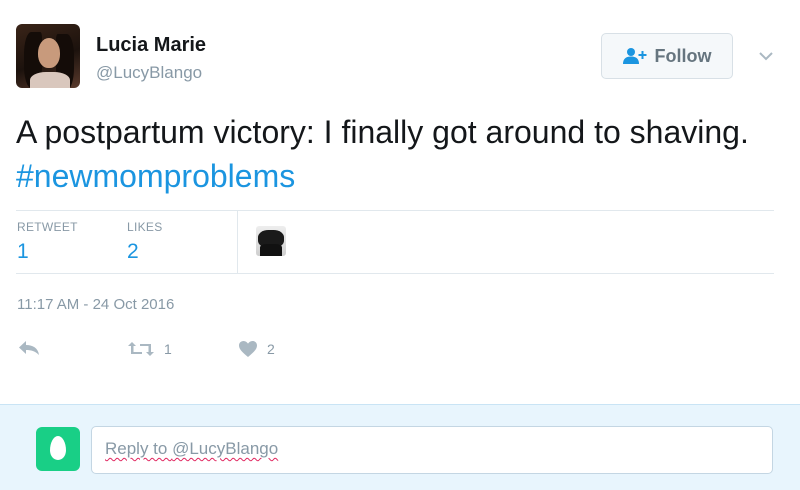  I want to click on like-button: 2, so click(256, 349).